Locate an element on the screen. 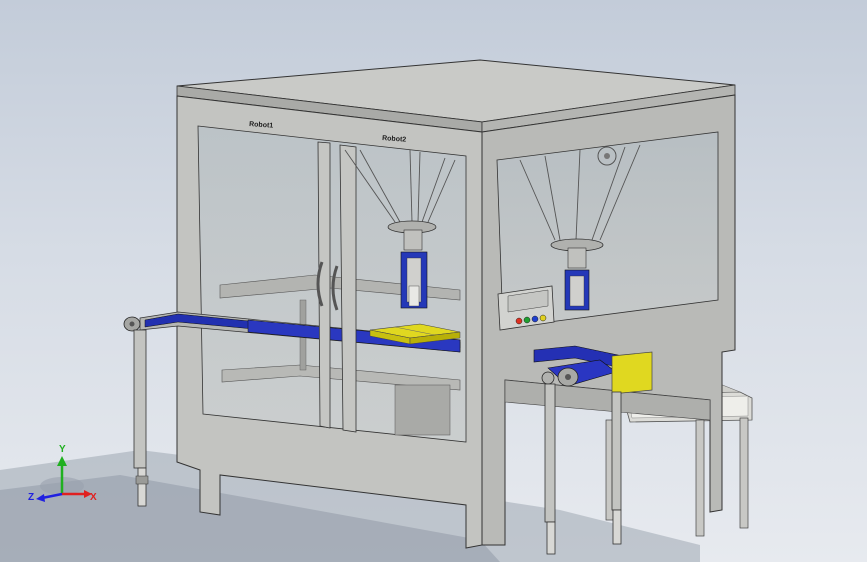  panel-button-green is located at coordinates (527, 320).